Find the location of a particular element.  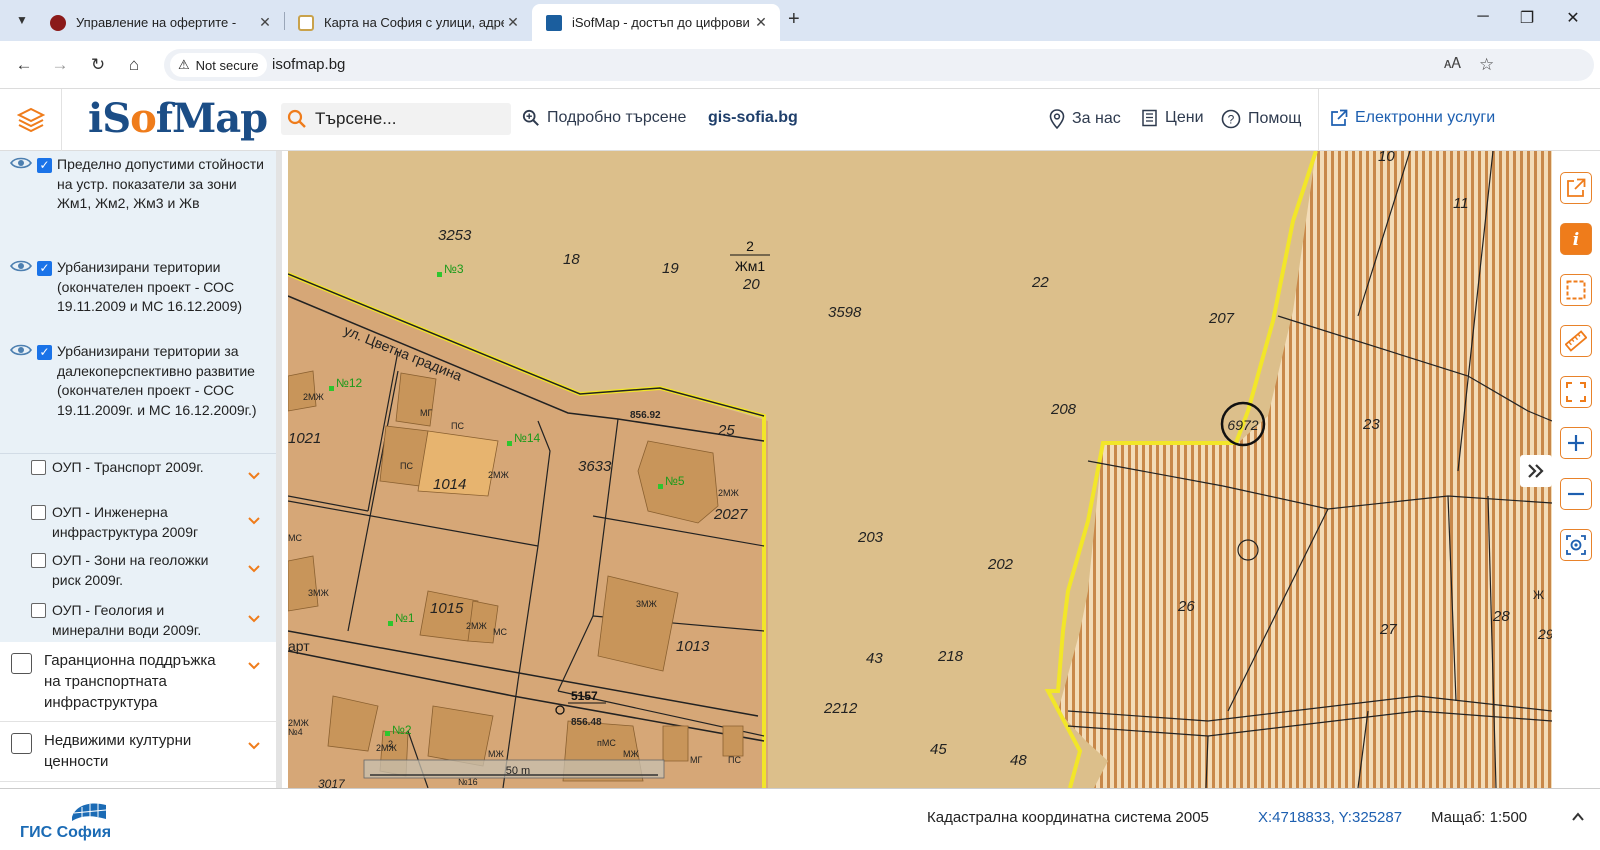

sub-layer-item: ОУП - Транспорт 2009г. is located at coordinates (138, 476).